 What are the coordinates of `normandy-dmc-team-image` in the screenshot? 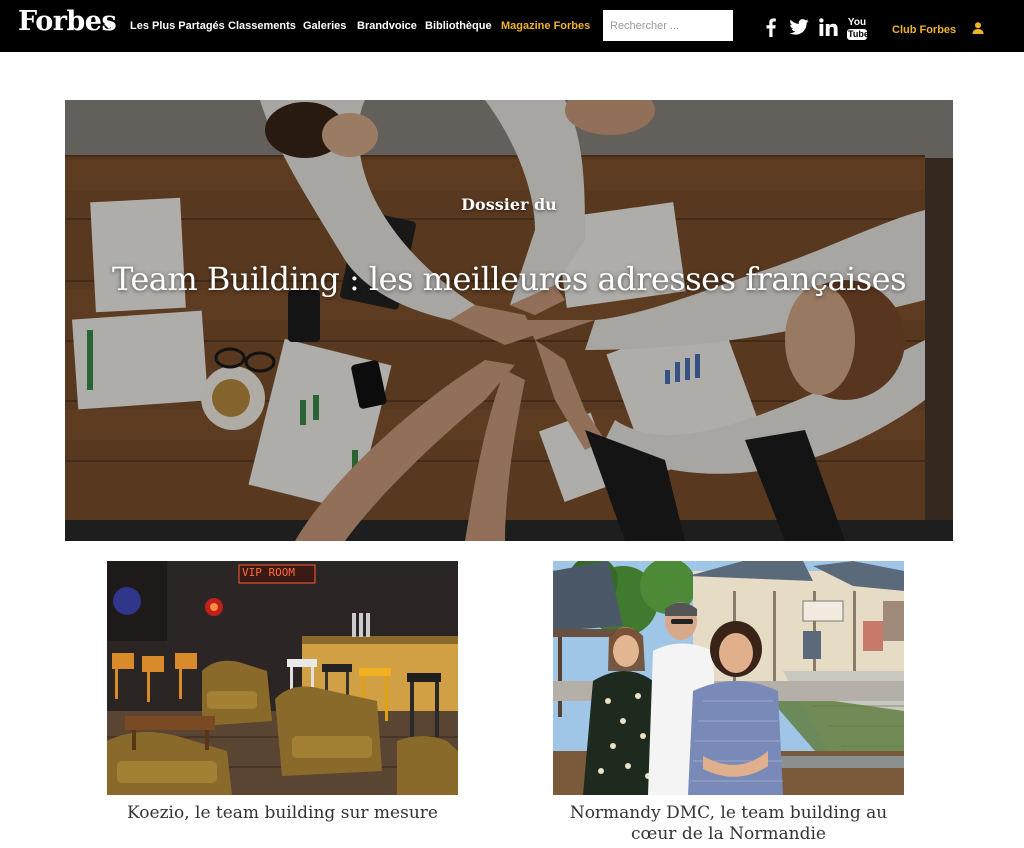 It's located at (728, 678).